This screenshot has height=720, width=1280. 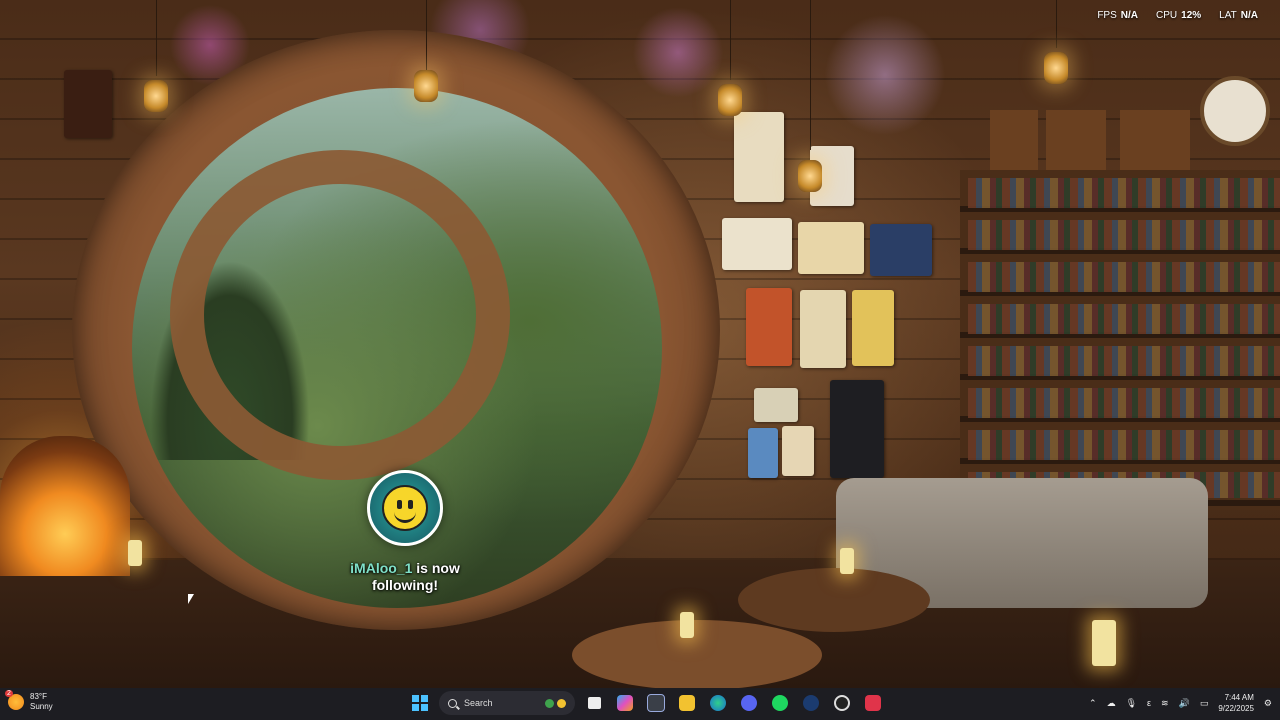 I want to click on chevron-up-icon: ⌃, so click(x=1093, y=703).